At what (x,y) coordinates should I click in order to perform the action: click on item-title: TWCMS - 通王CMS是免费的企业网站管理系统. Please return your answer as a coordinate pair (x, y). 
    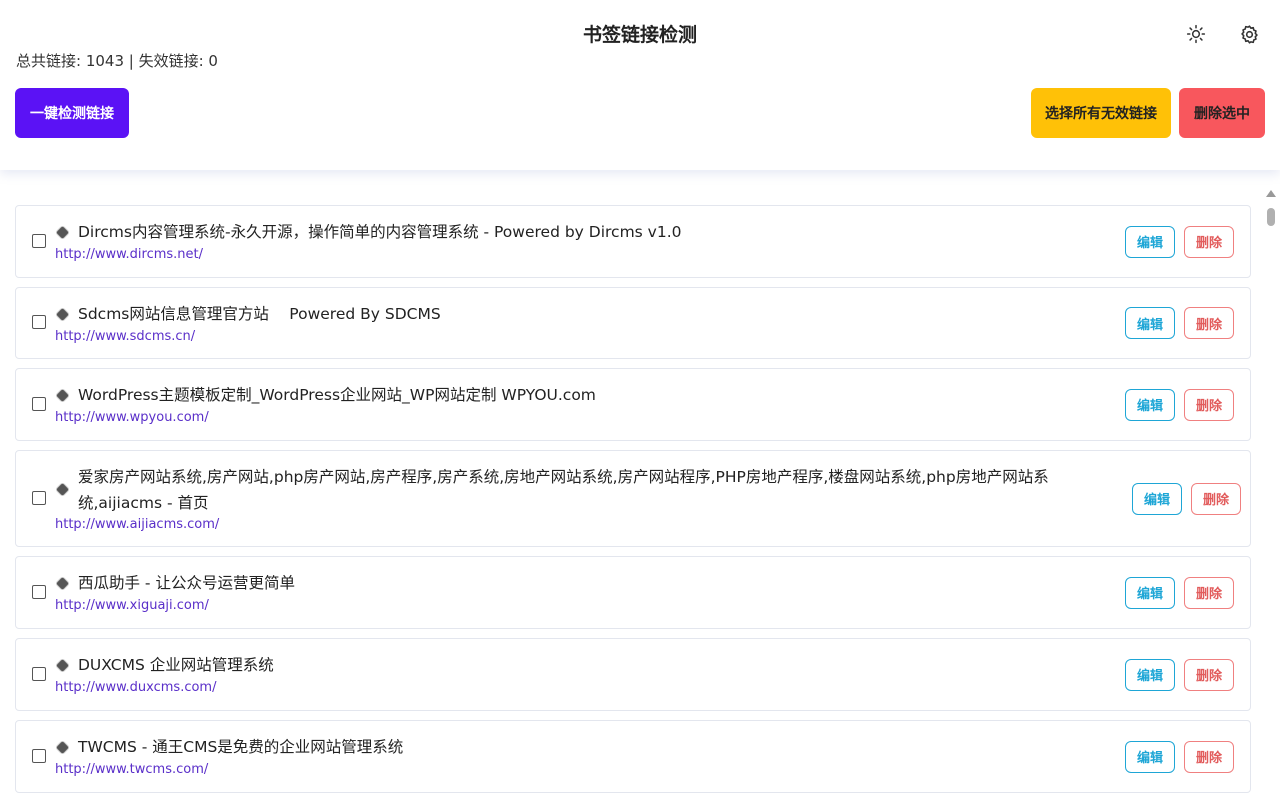
    Looking at the image, I should click on (241, 747).